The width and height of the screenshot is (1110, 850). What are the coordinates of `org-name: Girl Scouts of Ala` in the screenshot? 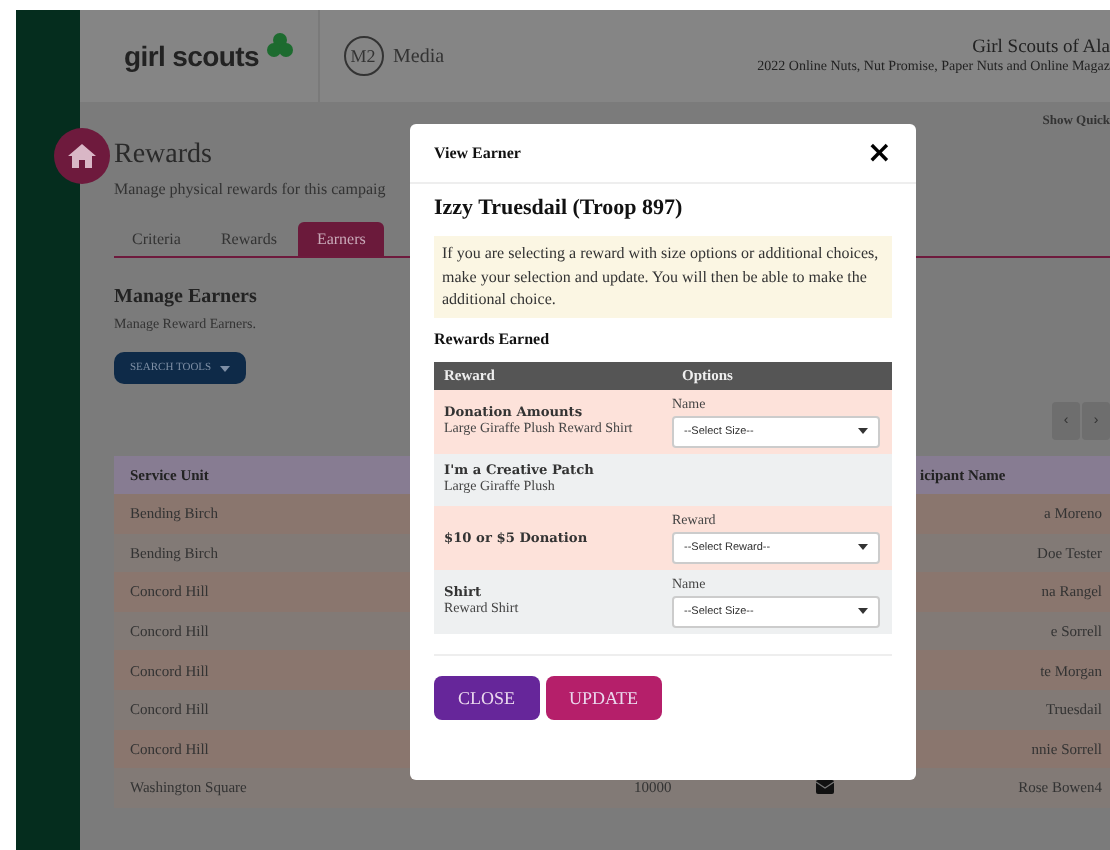 It's located at (1041, 48).